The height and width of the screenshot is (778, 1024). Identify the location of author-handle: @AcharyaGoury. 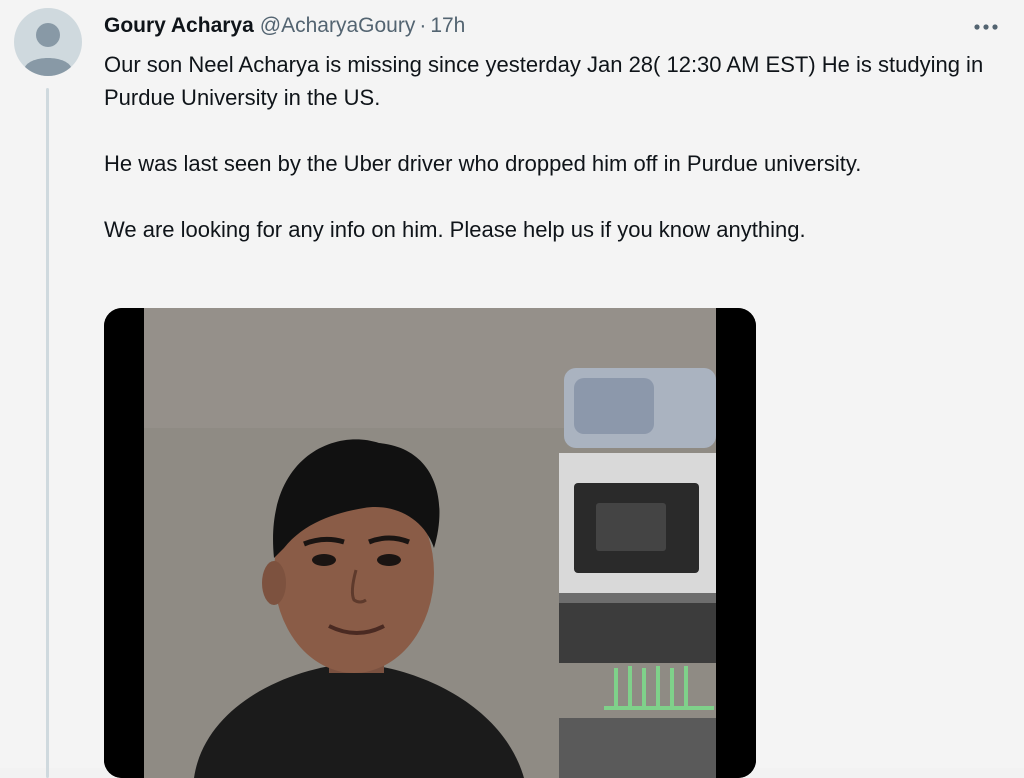
(338, 26).